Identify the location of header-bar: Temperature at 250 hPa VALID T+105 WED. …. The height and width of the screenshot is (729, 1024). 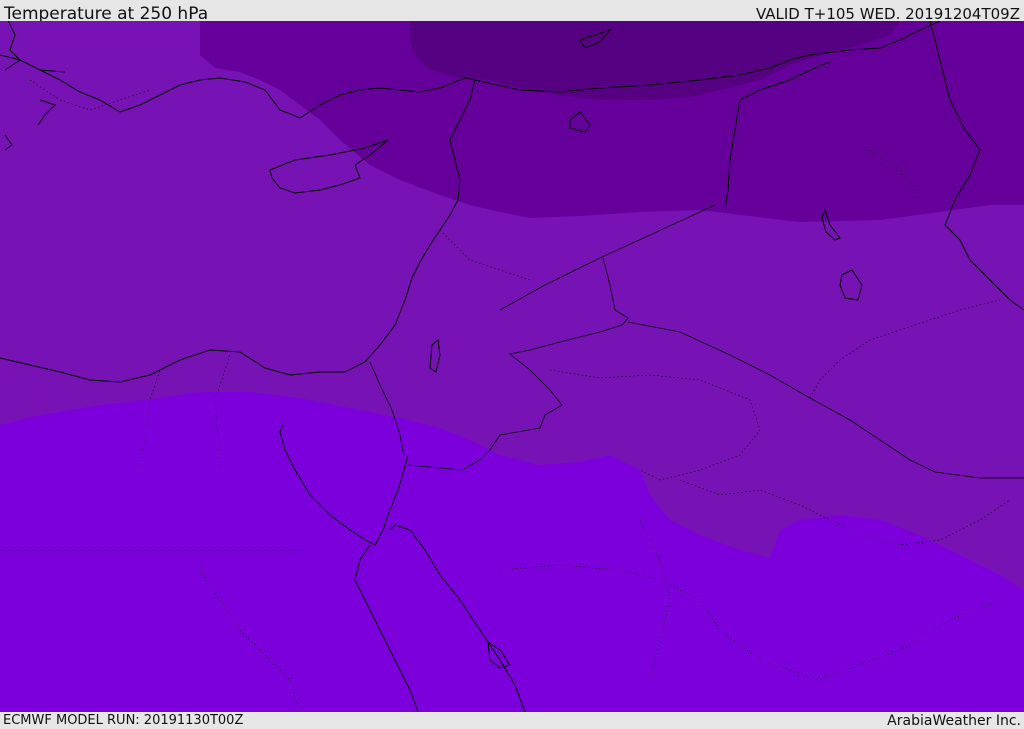
(512, 12).